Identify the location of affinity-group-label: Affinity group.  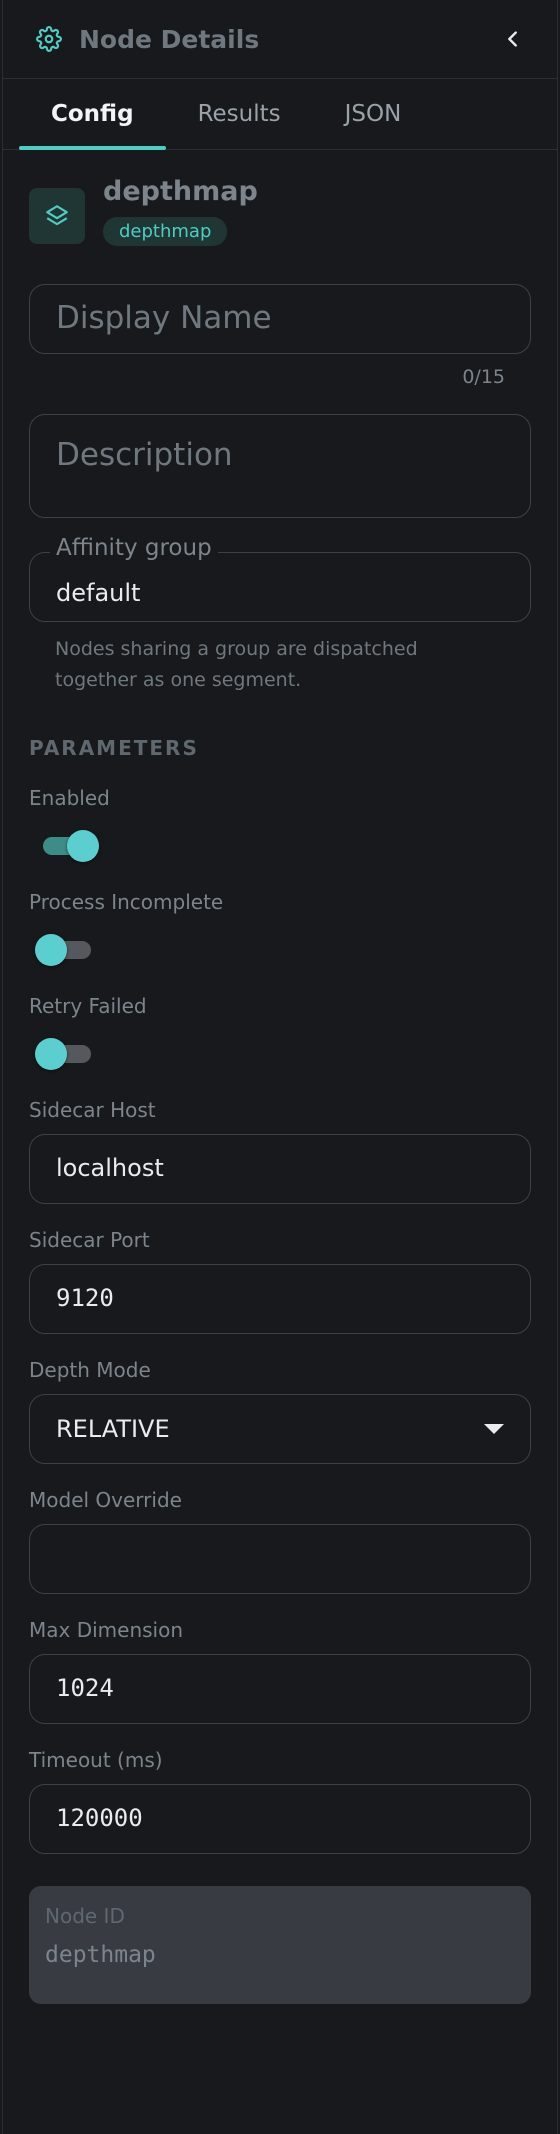
(134, 548).